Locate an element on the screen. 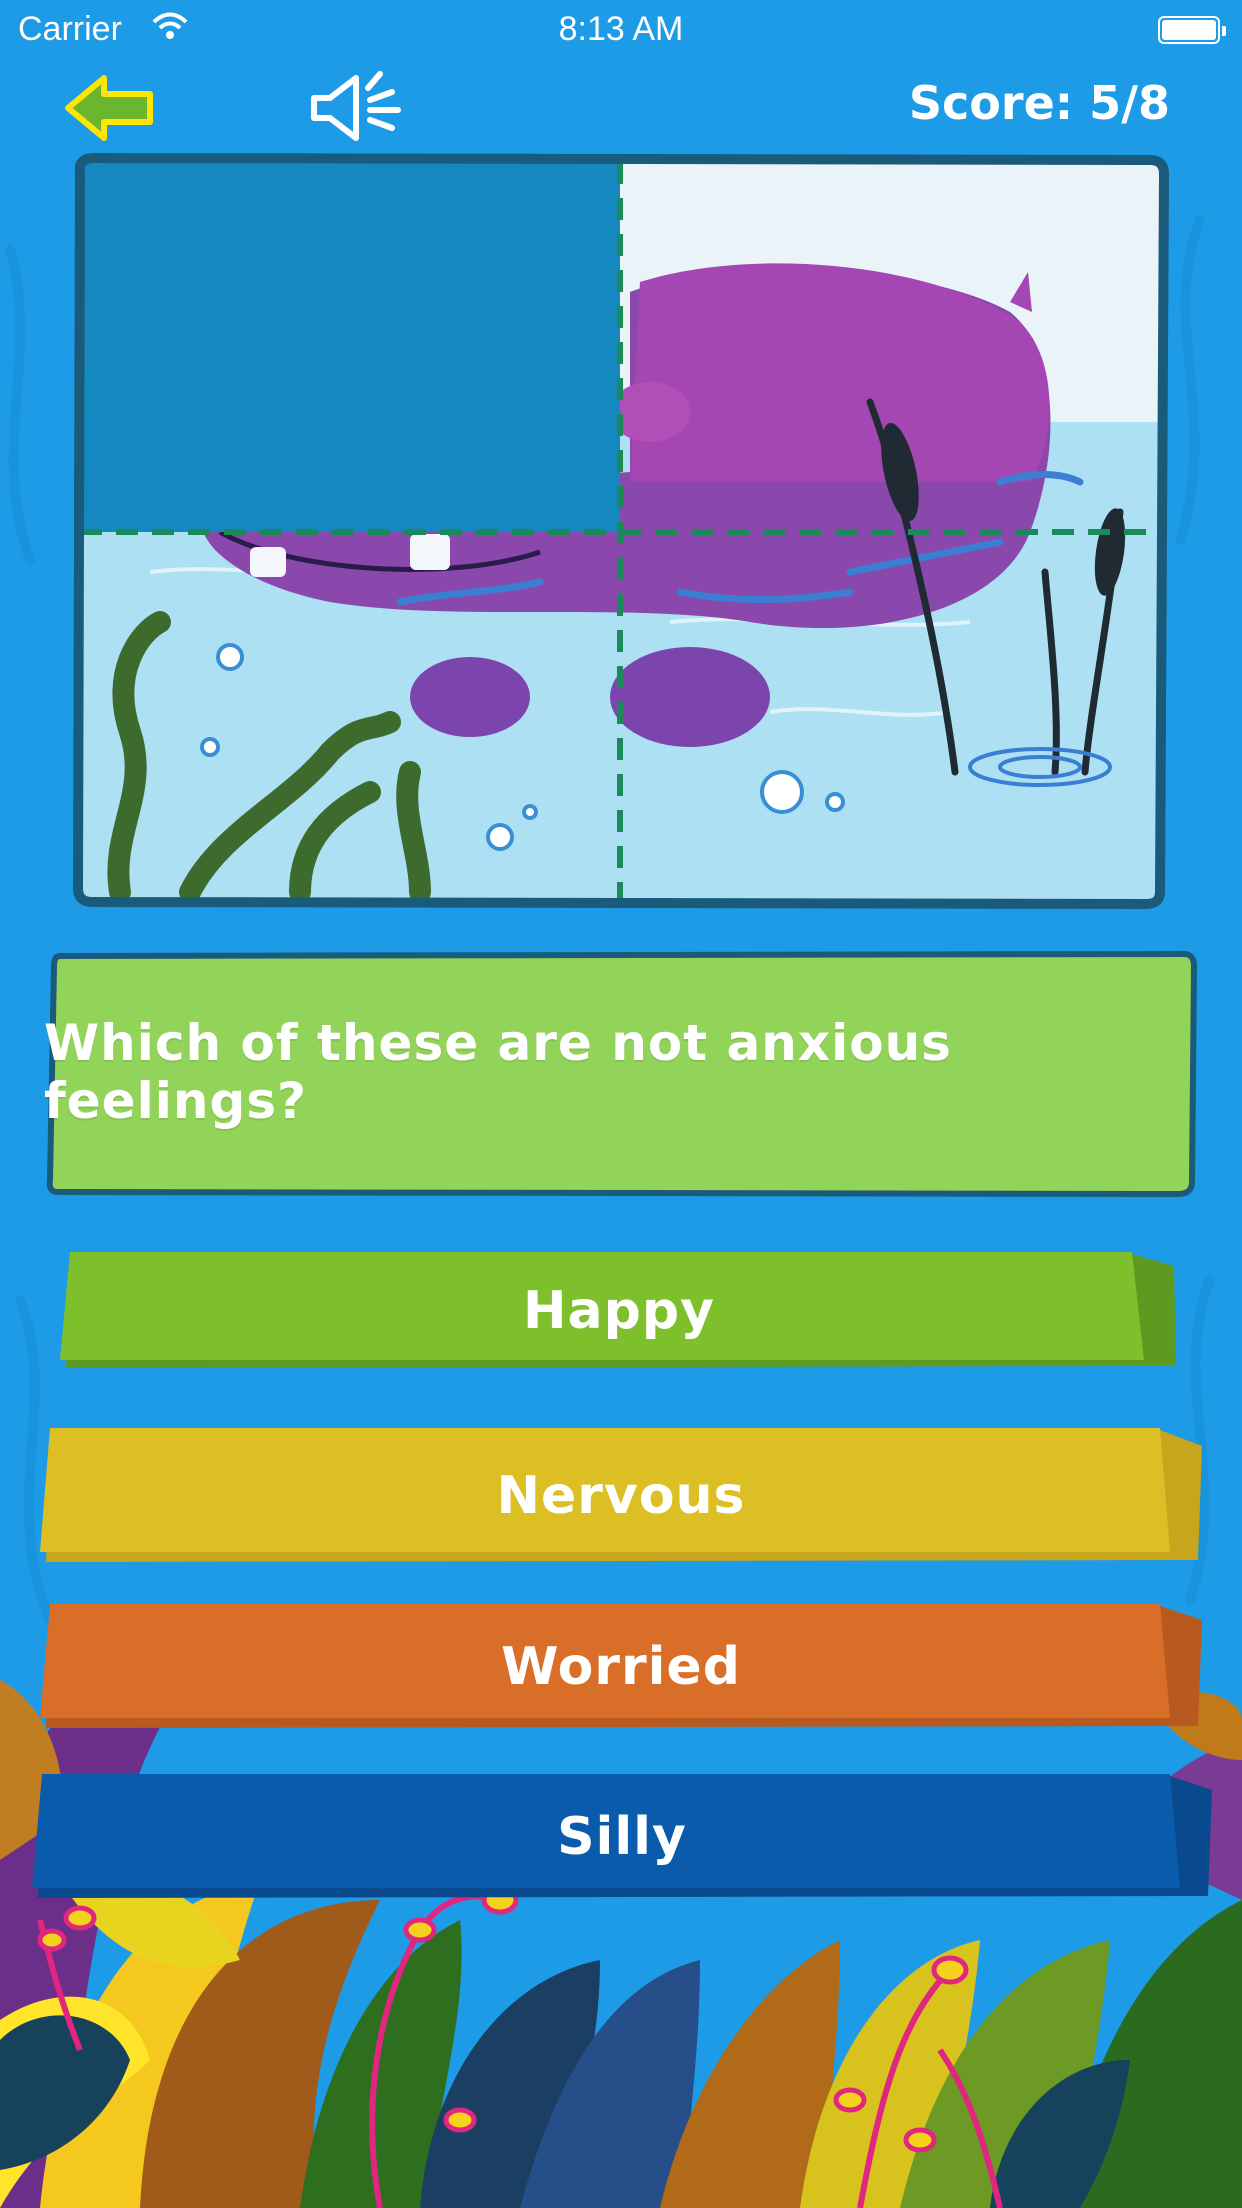 The height and width of the screenshot is (2208, 1242). puzzle-piece-hidden is located at coordinates (349, 345).